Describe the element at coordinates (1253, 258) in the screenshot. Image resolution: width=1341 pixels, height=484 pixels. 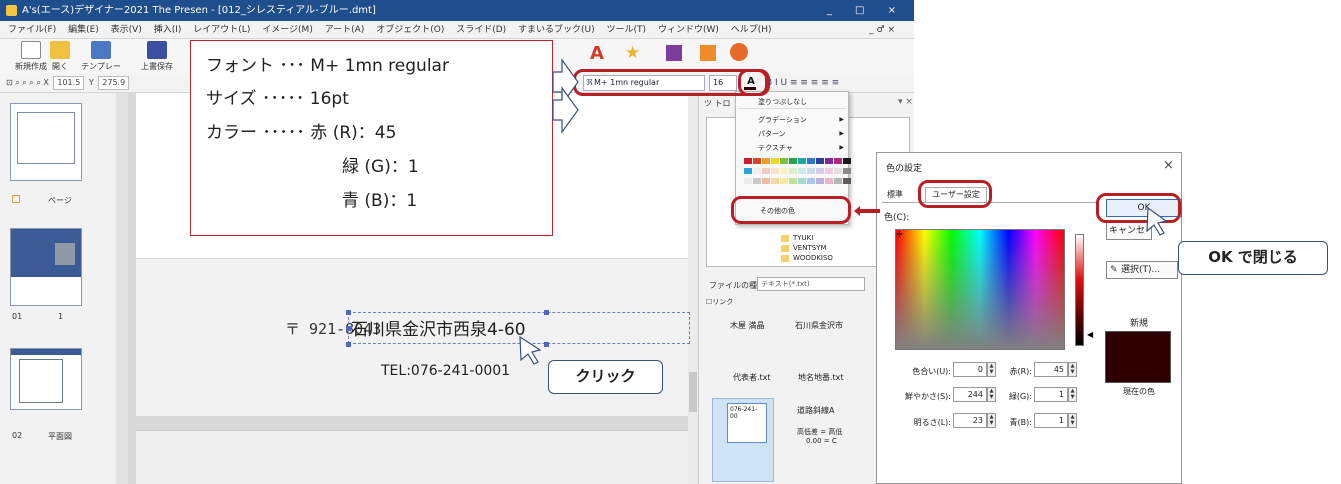
I see `close-ok-bubble: OK で閉じる` at that location.